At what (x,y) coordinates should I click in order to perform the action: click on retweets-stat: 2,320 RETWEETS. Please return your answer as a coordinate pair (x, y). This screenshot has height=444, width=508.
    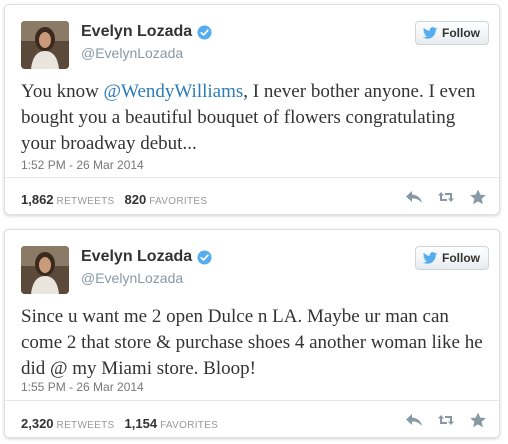
    Looking at the image, I should click on (68, 423).